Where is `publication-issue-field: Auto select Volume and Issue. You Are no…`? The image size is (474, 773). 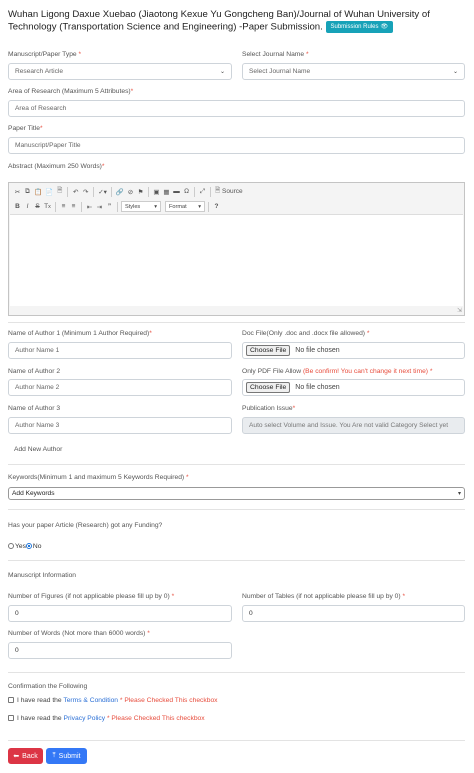 publication-issue-field: Auto select Volume and Issue. You Are no… is located at coordinates (353, 425).